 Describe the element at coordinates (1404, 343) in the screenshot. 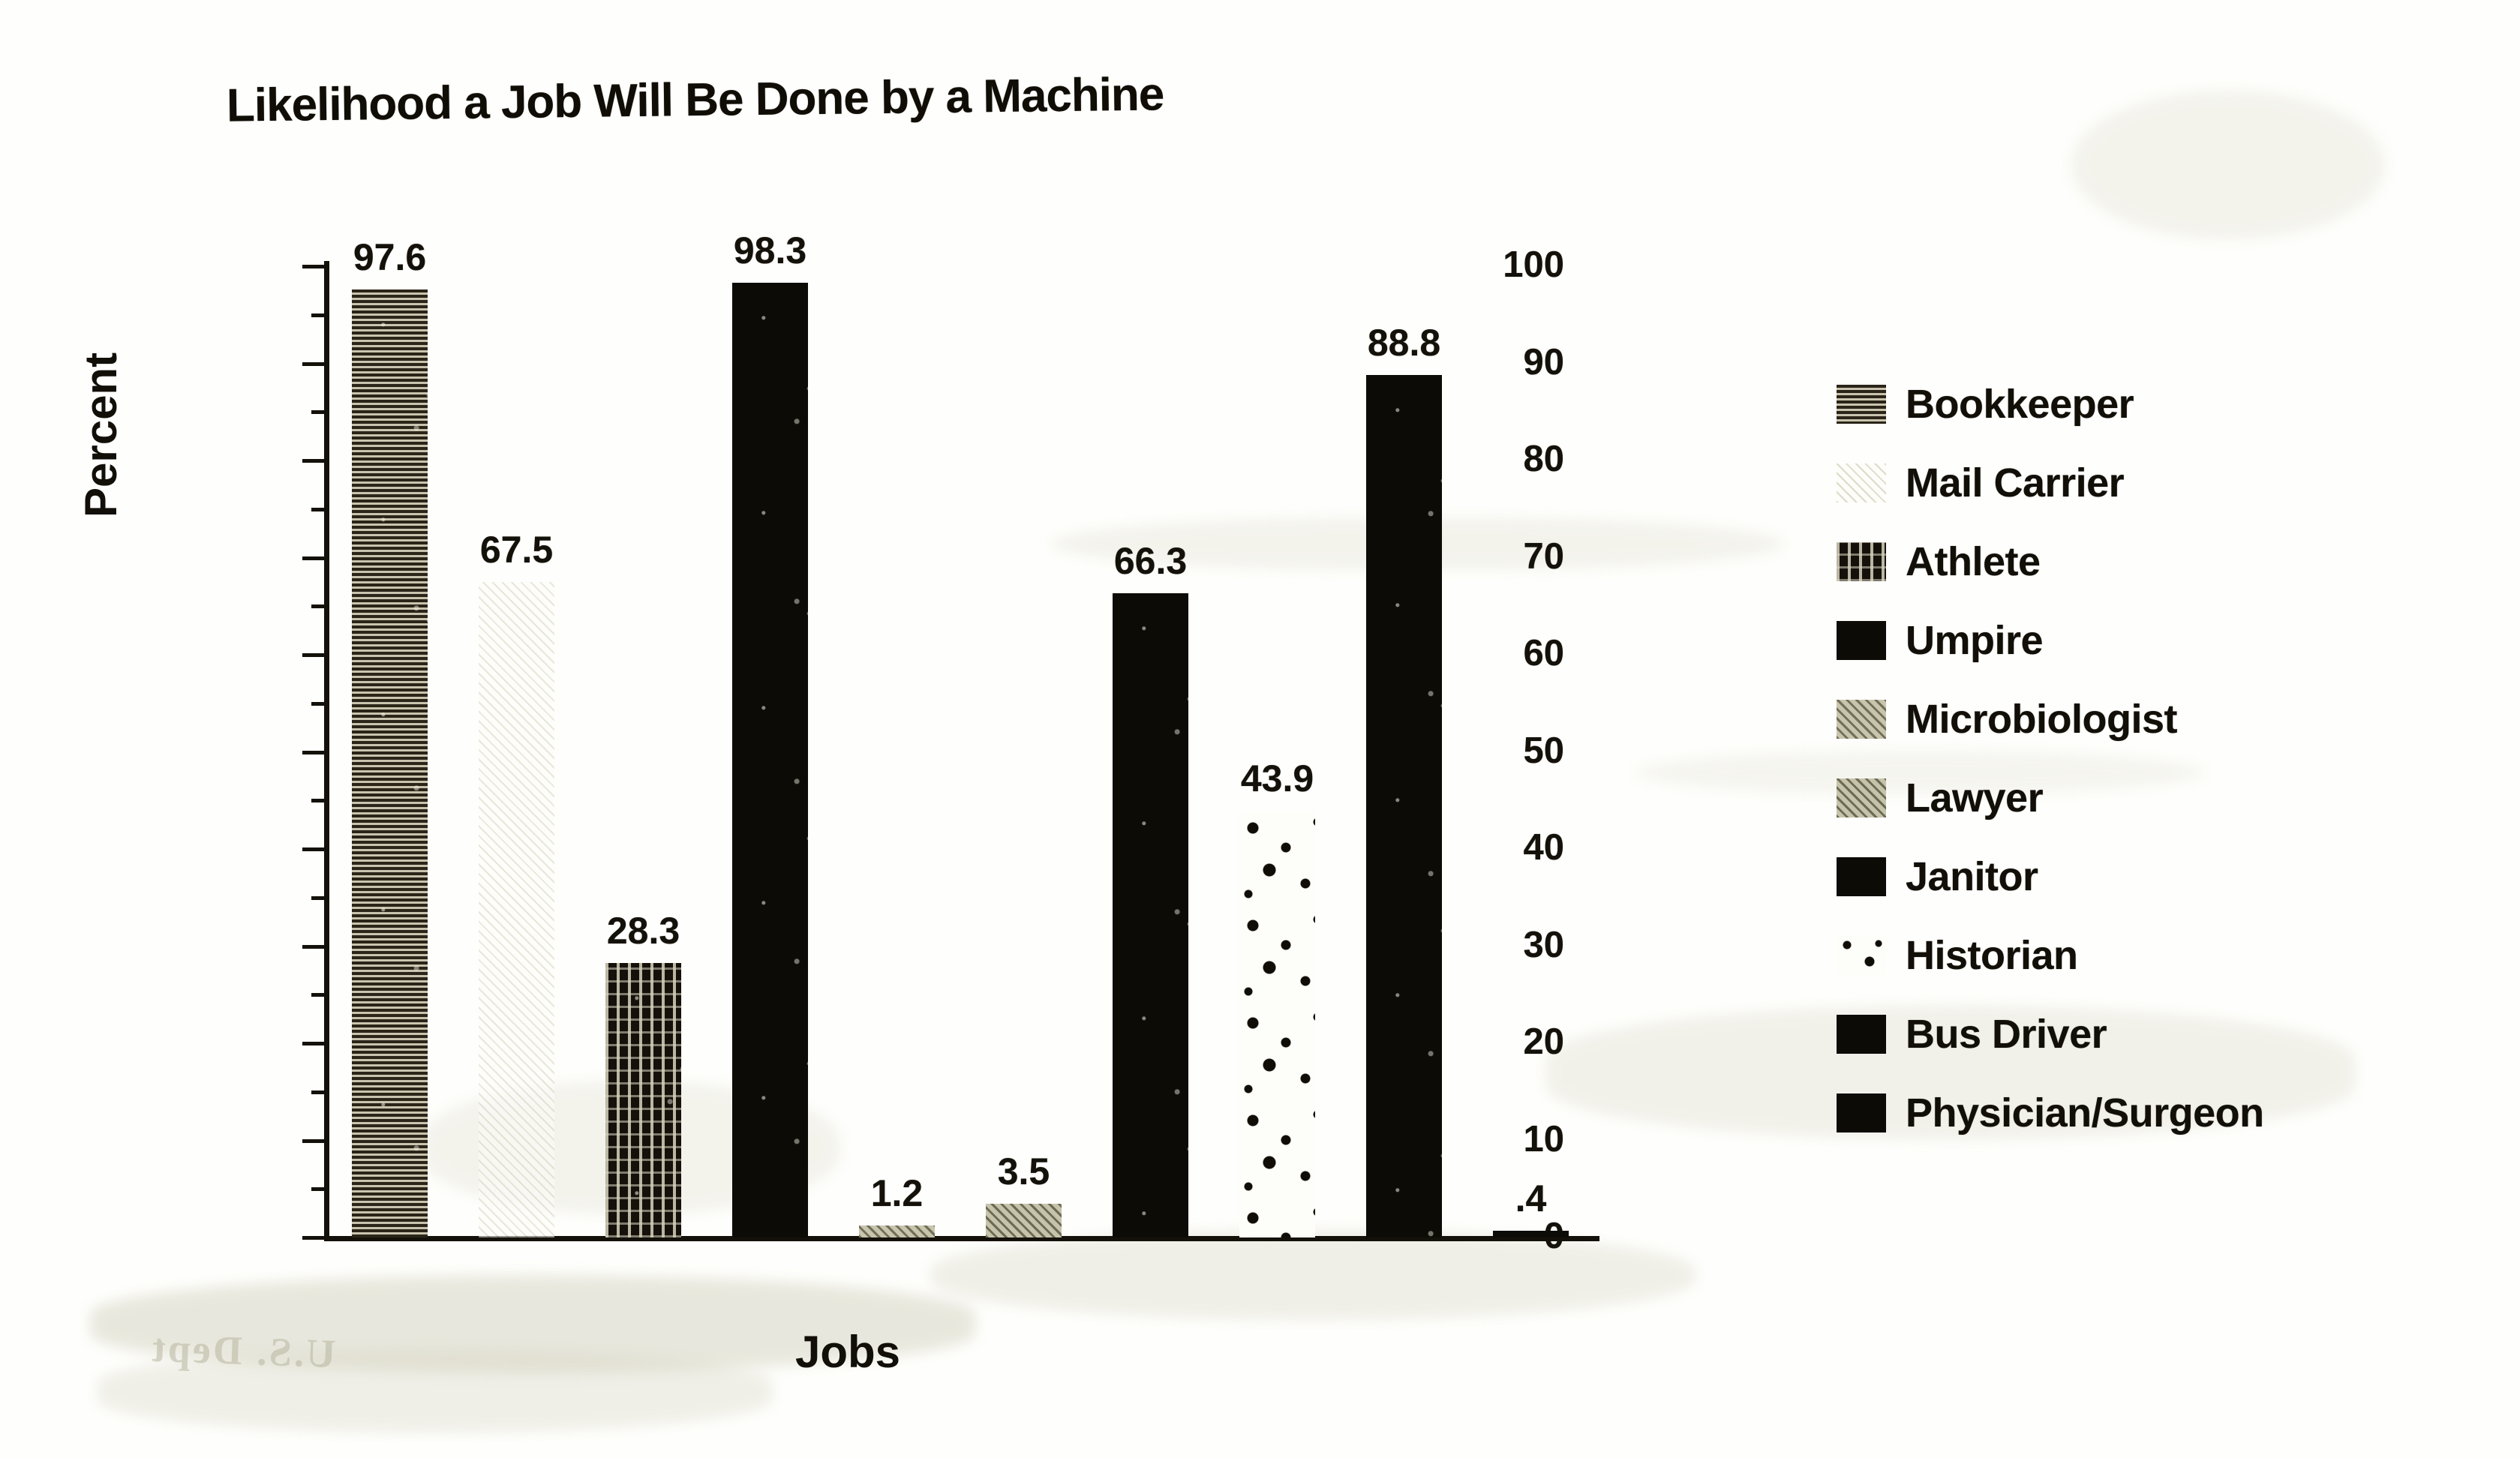

I see `bar-value-label: 88.8` at that location.